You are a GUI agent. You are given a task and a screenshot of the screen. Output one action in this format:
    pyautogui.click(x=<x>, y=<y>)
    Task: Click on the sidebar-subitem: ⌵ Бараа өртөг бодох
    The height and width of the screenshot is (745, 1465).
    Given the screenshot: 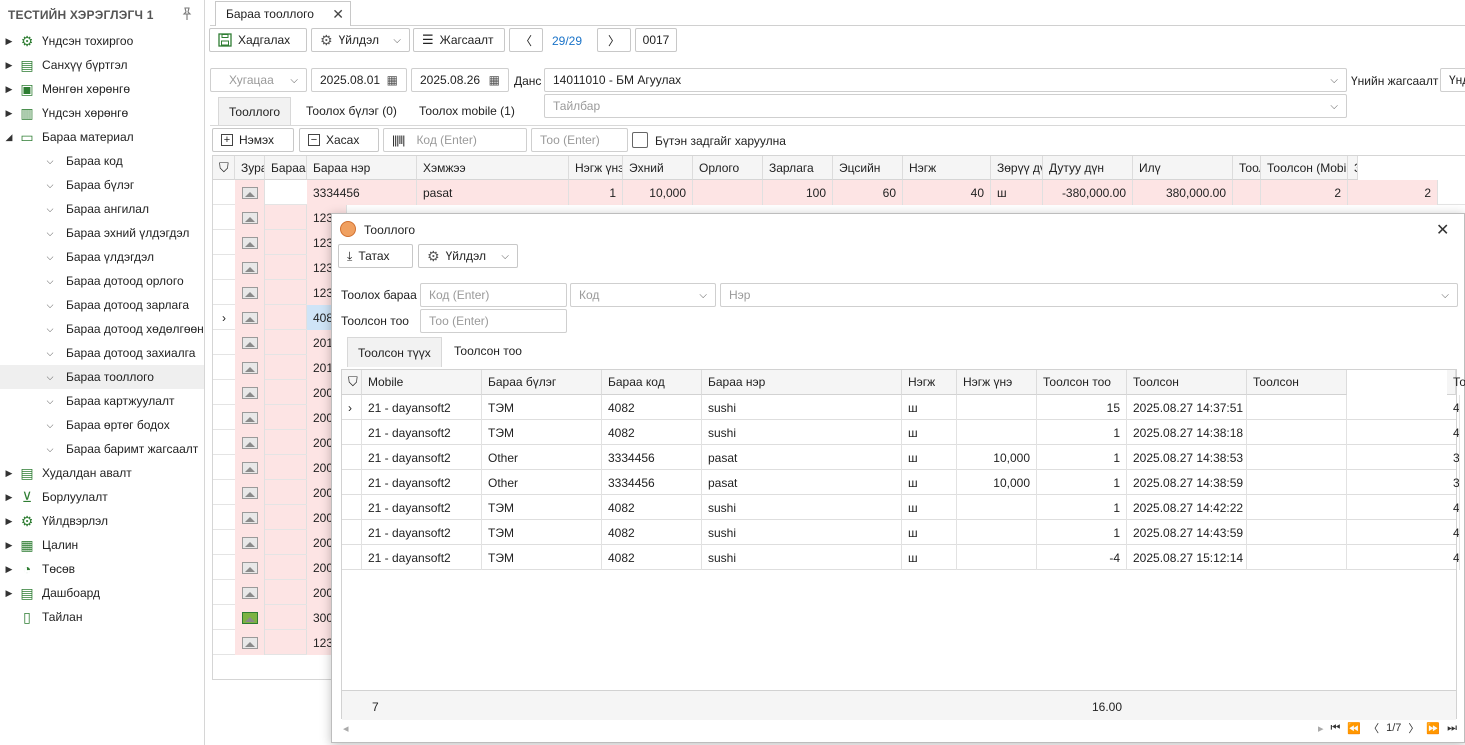 What is the action you would take?
    pyautogui.click(x=102, y=425)
    